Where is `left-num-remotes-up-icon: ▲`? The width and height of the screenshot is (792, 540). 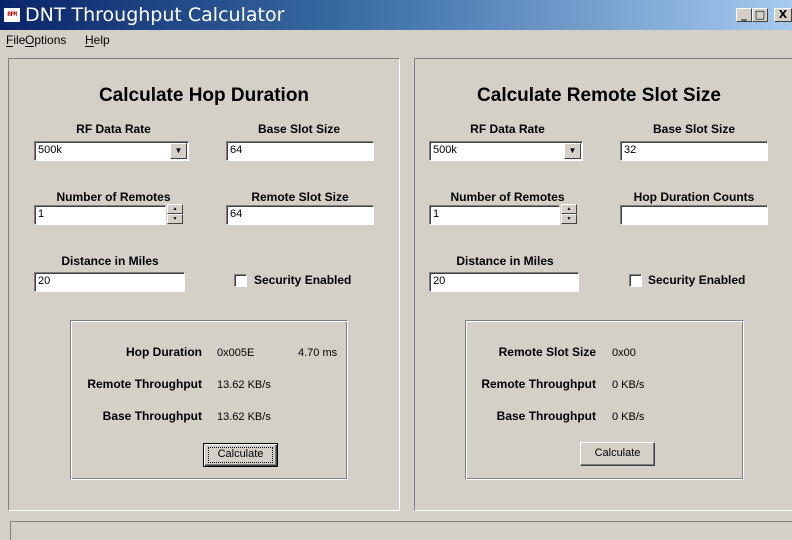 left-num-remotes-up-icon: ▲ is located at coordinates (175, 209).